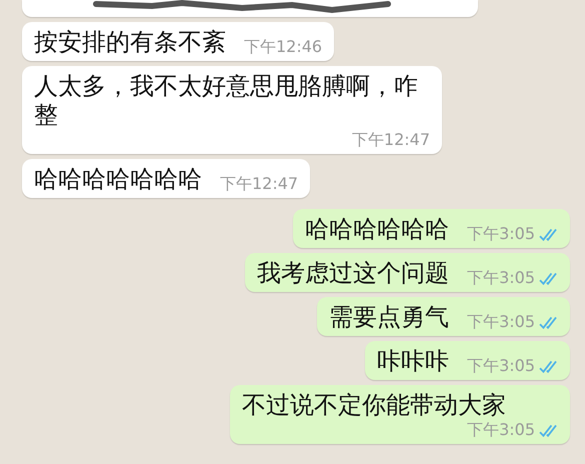  What do you see at coordinates (353, 273) in the screenshot?
I see `message-text: 我考虑过这个问题` at bounding box center [353, 273].